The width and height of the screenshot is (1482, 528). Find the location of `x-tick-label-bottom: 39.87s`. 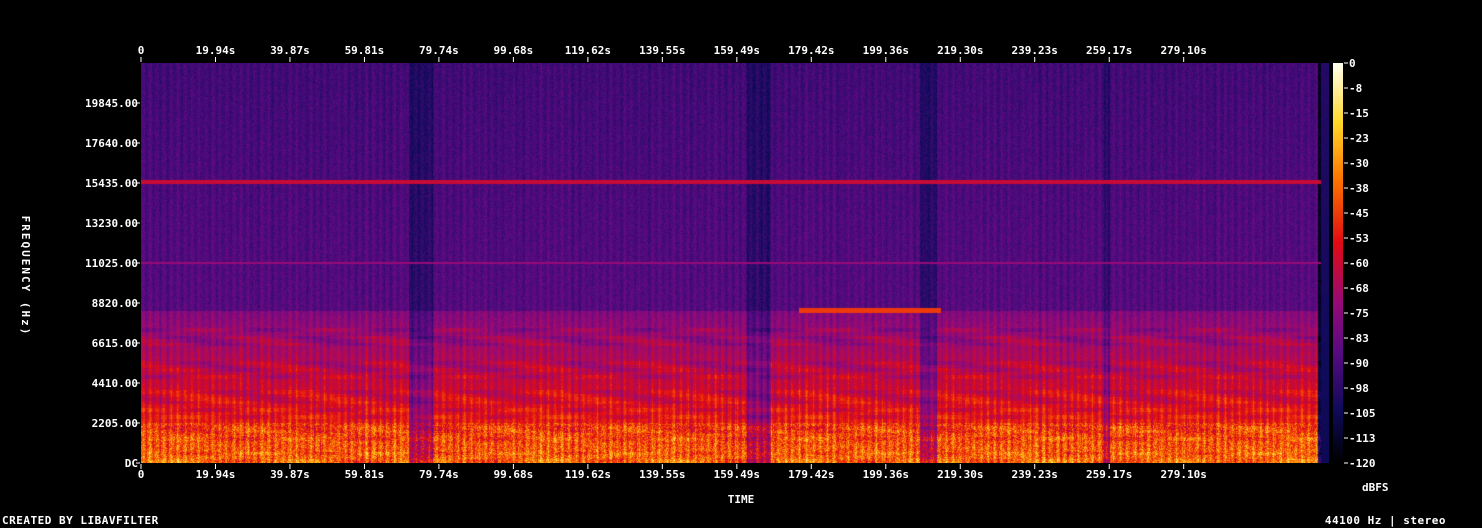

x-tick-label-bottom: 39.87s is located at coordinates (290, 474).